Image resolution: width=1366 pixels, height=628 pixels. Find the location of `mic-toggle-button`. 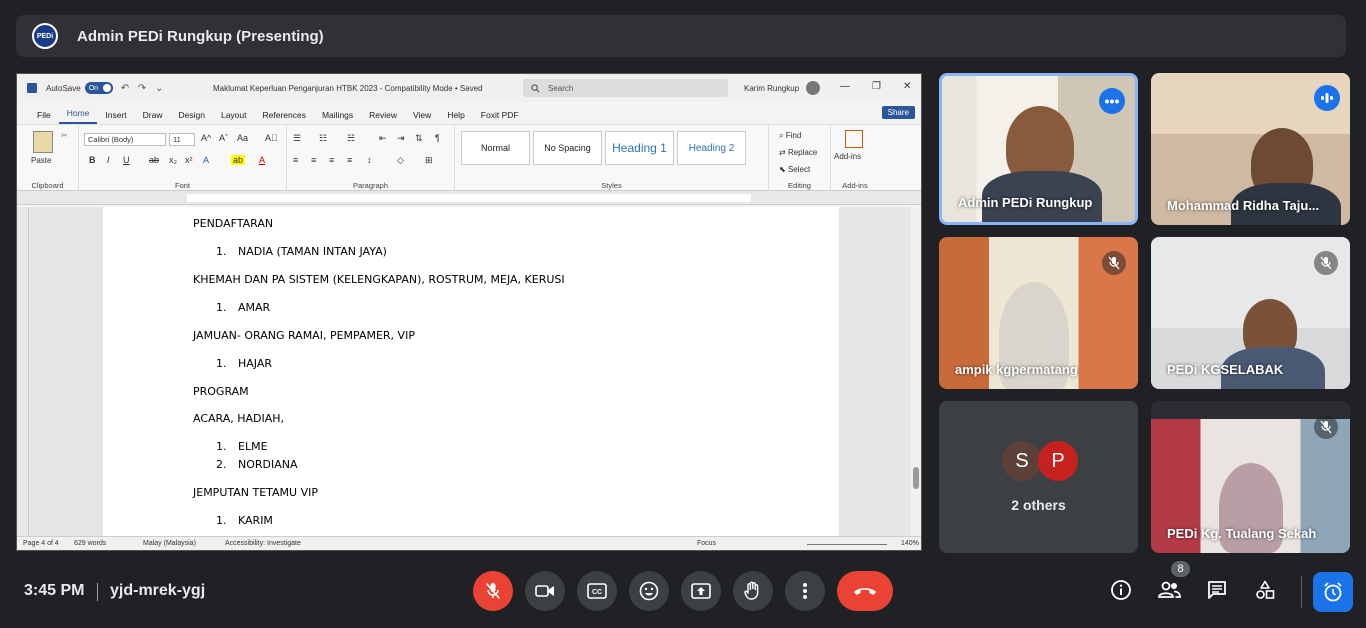

mic-toggle-button is located at coordinates (493, 591).